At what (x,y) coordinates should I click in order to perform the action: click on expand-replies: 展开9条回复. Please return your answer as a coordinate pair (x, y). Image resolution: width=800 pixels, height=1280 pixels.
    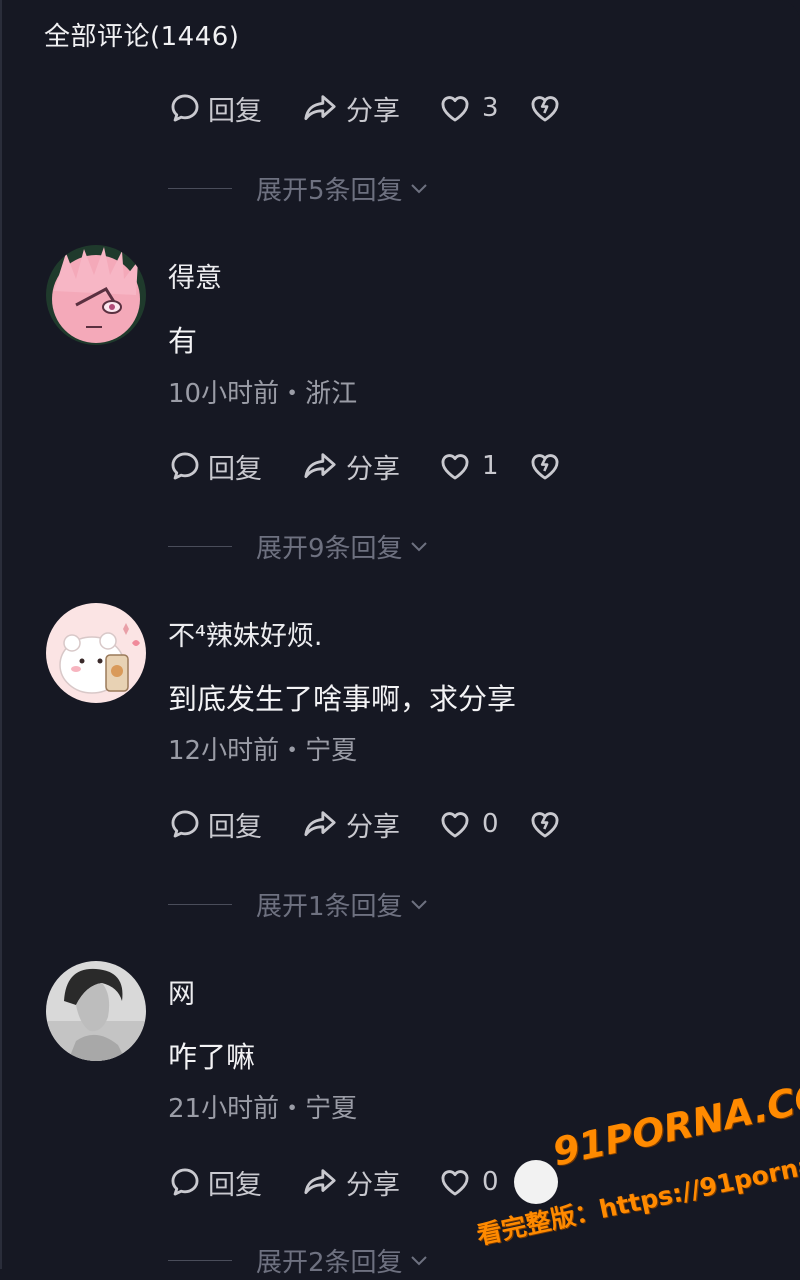
    Looking at the image, I should click on (299, 546).